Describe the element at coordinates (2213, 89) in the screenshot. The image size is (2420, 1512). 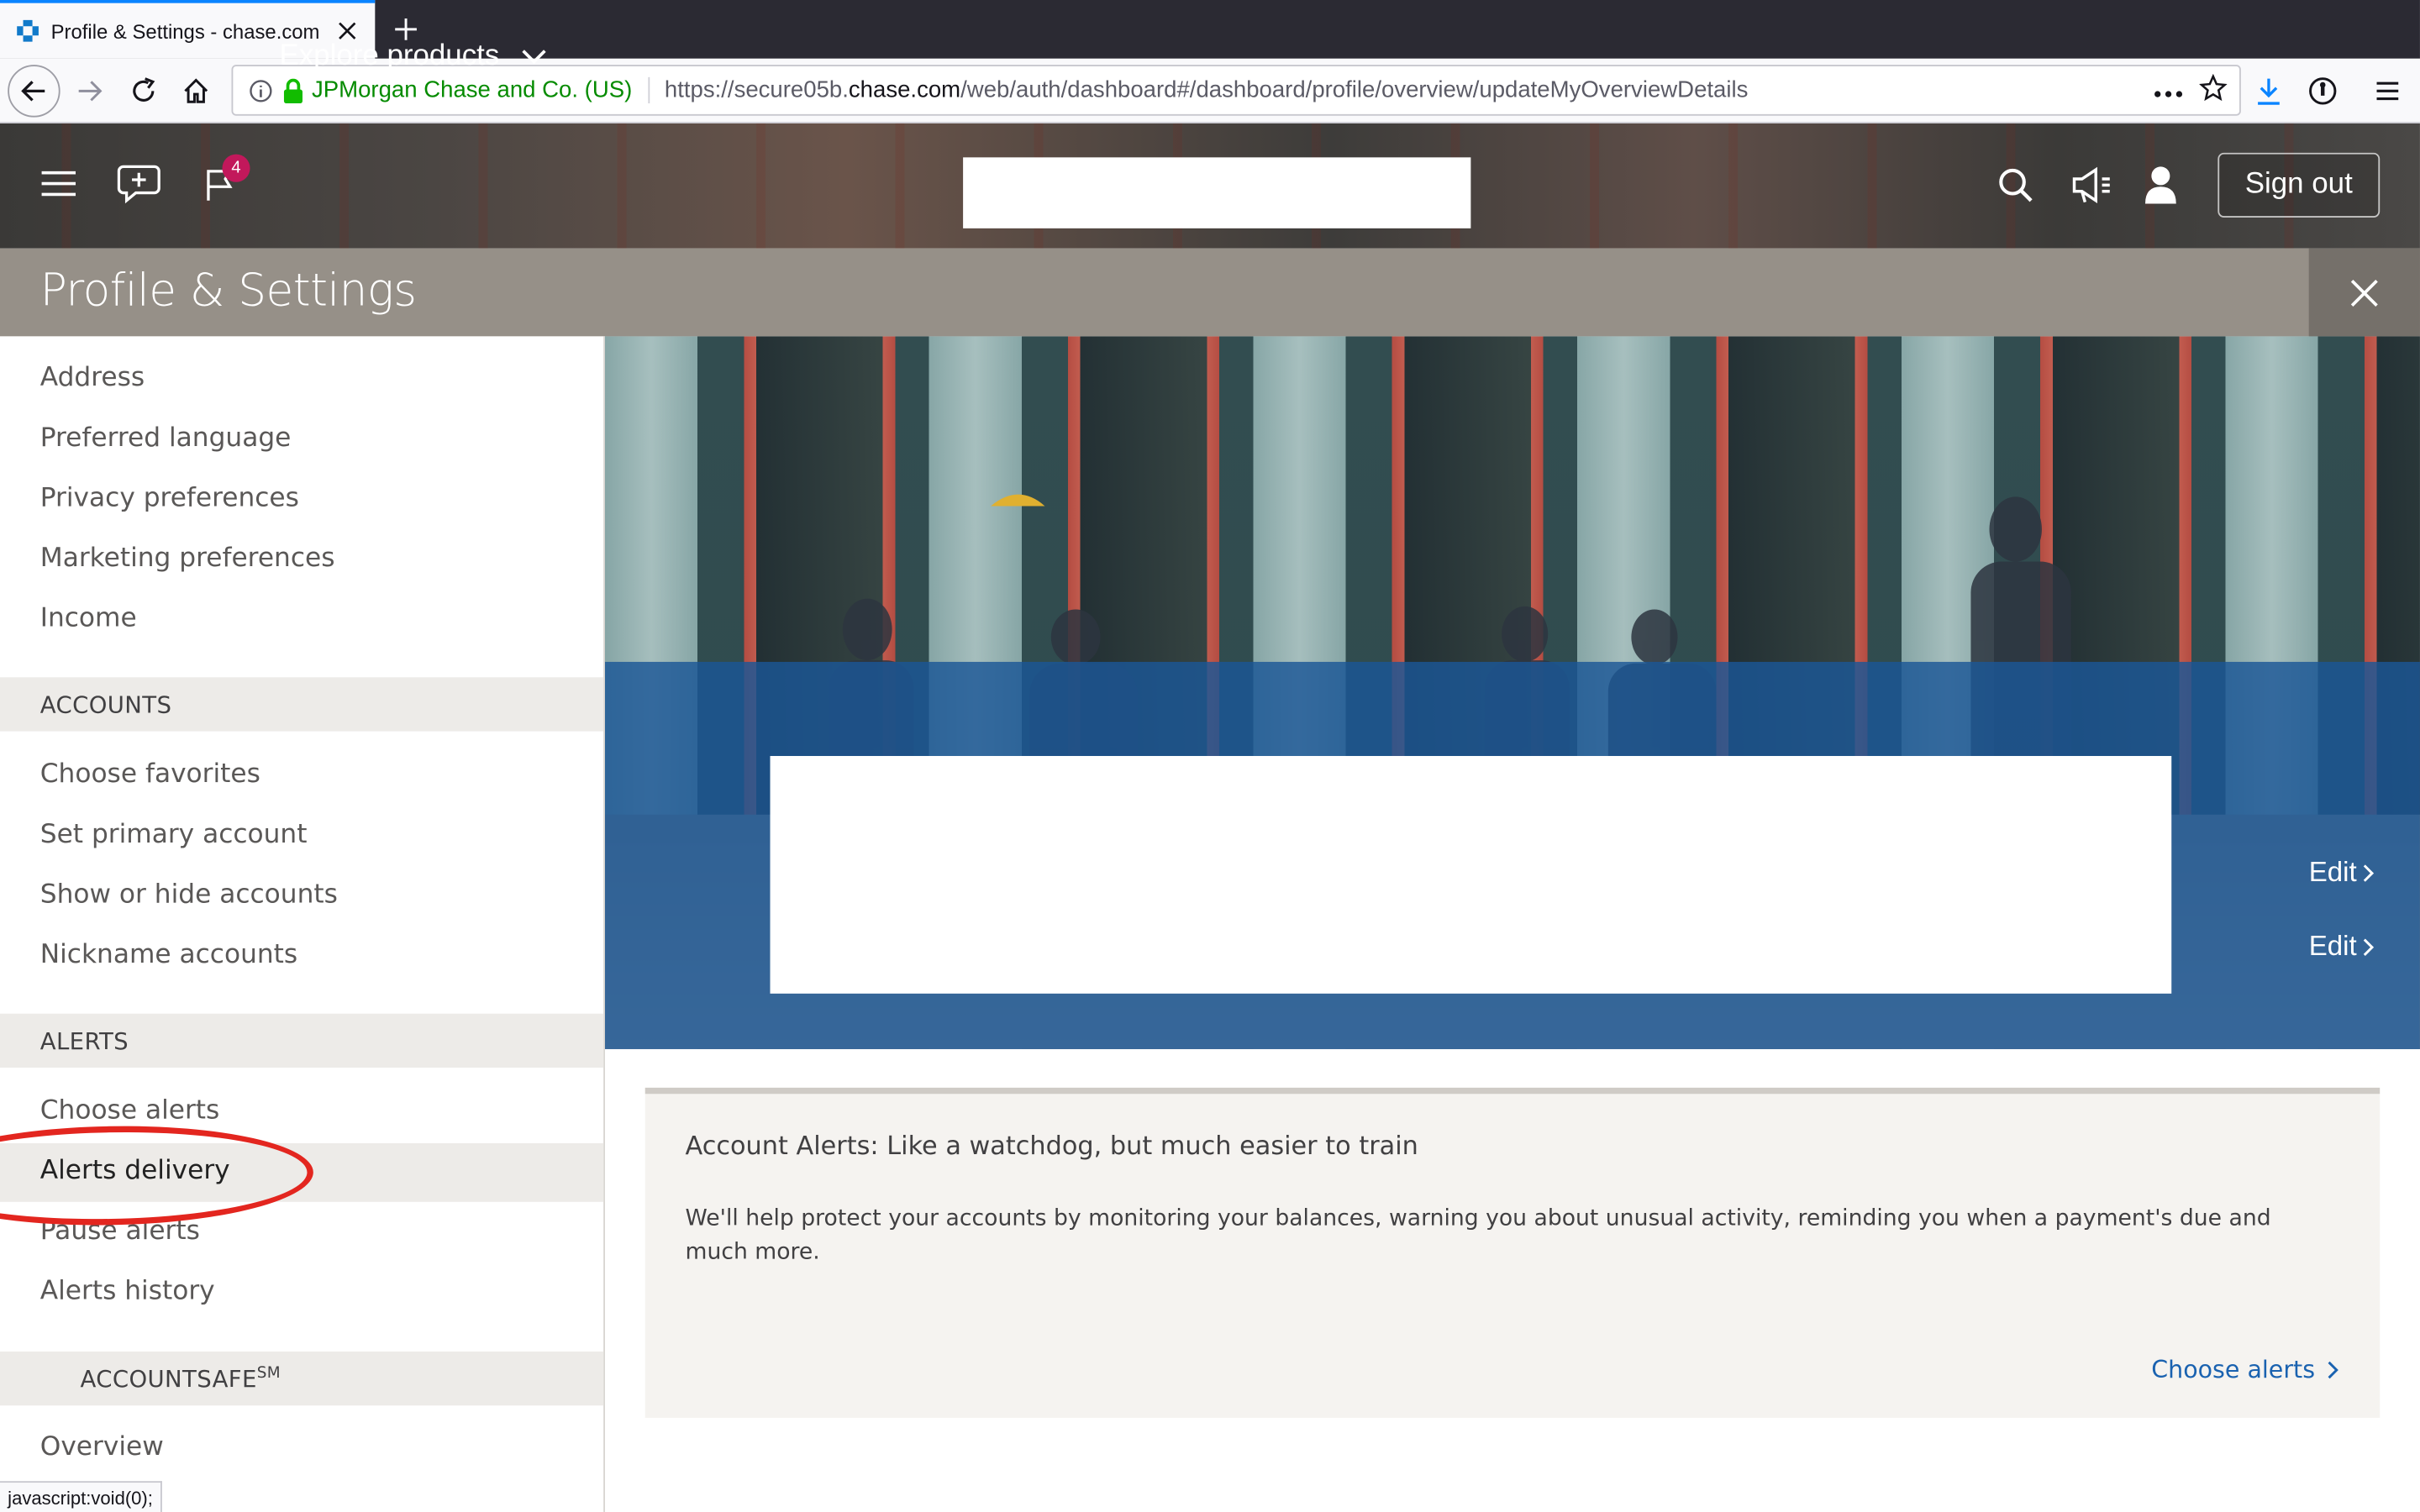
I see `bookmark-star-icon` at that location.